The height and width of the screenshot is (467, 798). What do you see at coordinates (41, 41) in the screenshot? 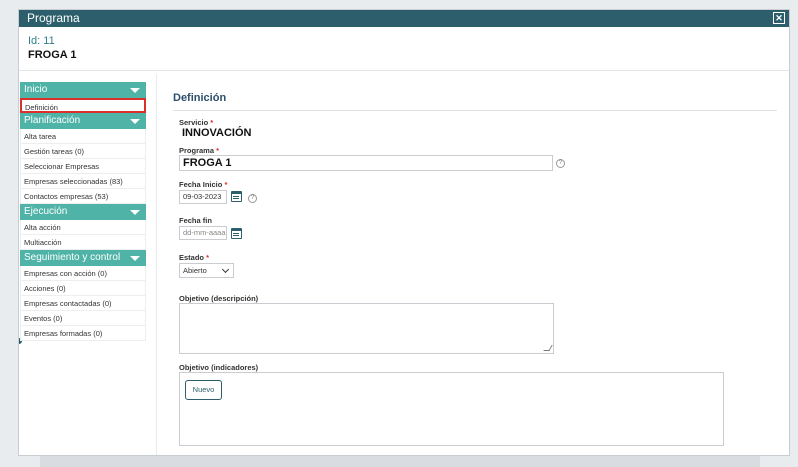
I see `record-id: Id: 11` at bounding box center [41, 41].